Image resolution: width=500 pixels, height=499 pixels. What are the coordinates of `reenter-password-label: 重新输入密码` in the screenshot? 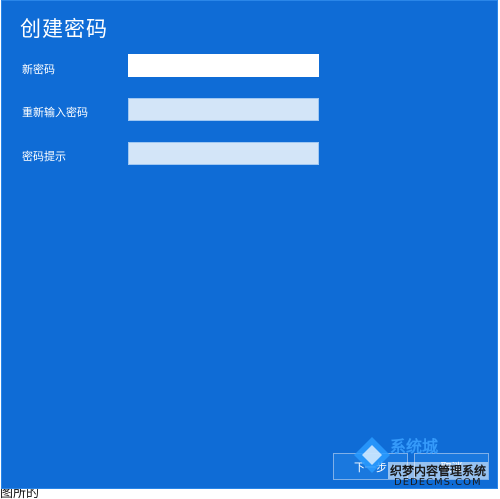 It's located at (55, 112).